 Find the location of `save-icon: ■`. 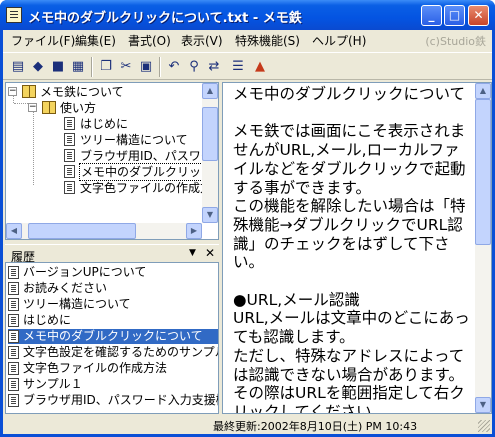

save-icon: ■ is located at coordinates (58, 67).